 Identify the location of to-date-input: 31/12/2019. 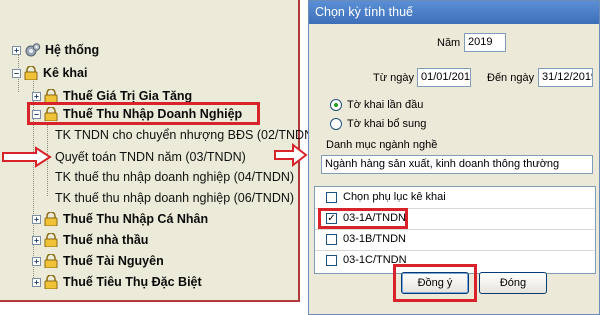
(565, 77).